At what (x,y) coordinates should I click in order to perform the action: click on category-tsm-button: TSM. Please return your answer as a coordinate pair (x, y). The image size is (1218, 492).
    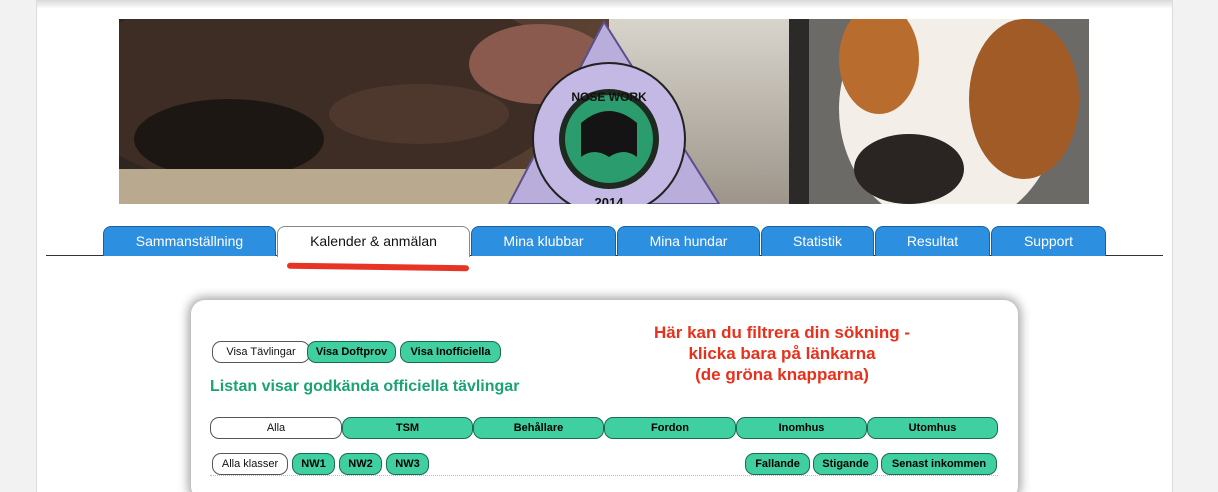
    Looking at the image, I should click on (407, 428).